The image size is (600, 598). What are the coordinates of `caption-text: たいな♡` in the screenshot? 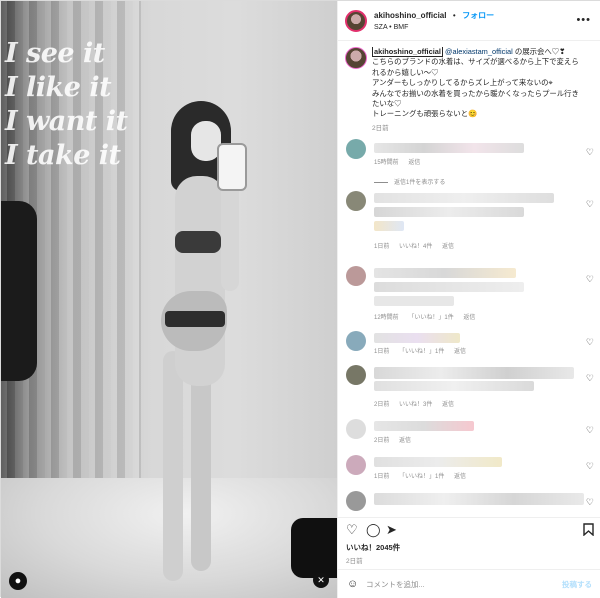 It's located at (387, 104).